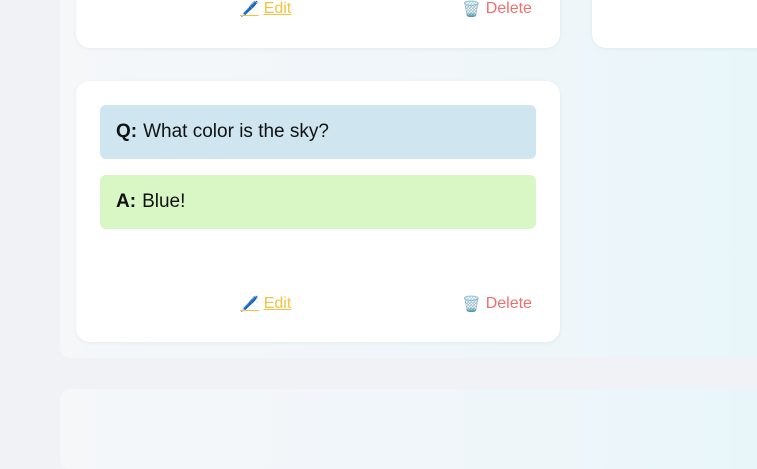  Describe the element at coordinates (127, 131) in the screenshot. I see `question-prefix: Q:` at that location.